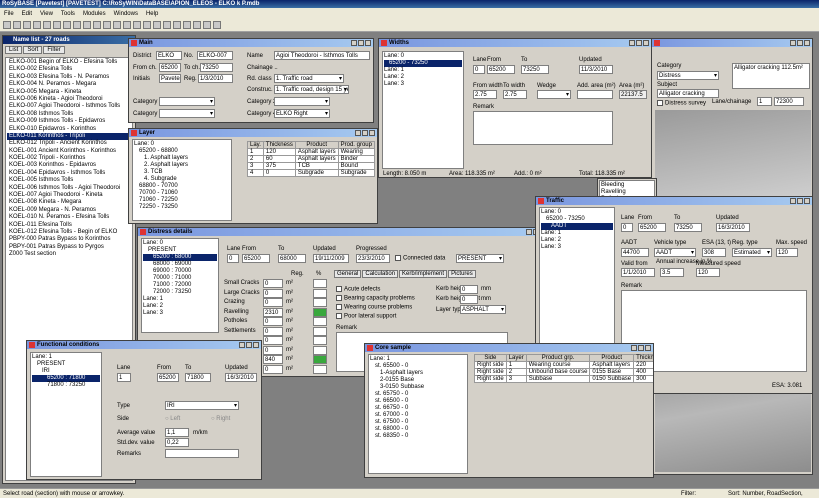 Image resolution: width=819 pixels, height=498 pixels. I want to click on category-1-select, so click(187, 101).